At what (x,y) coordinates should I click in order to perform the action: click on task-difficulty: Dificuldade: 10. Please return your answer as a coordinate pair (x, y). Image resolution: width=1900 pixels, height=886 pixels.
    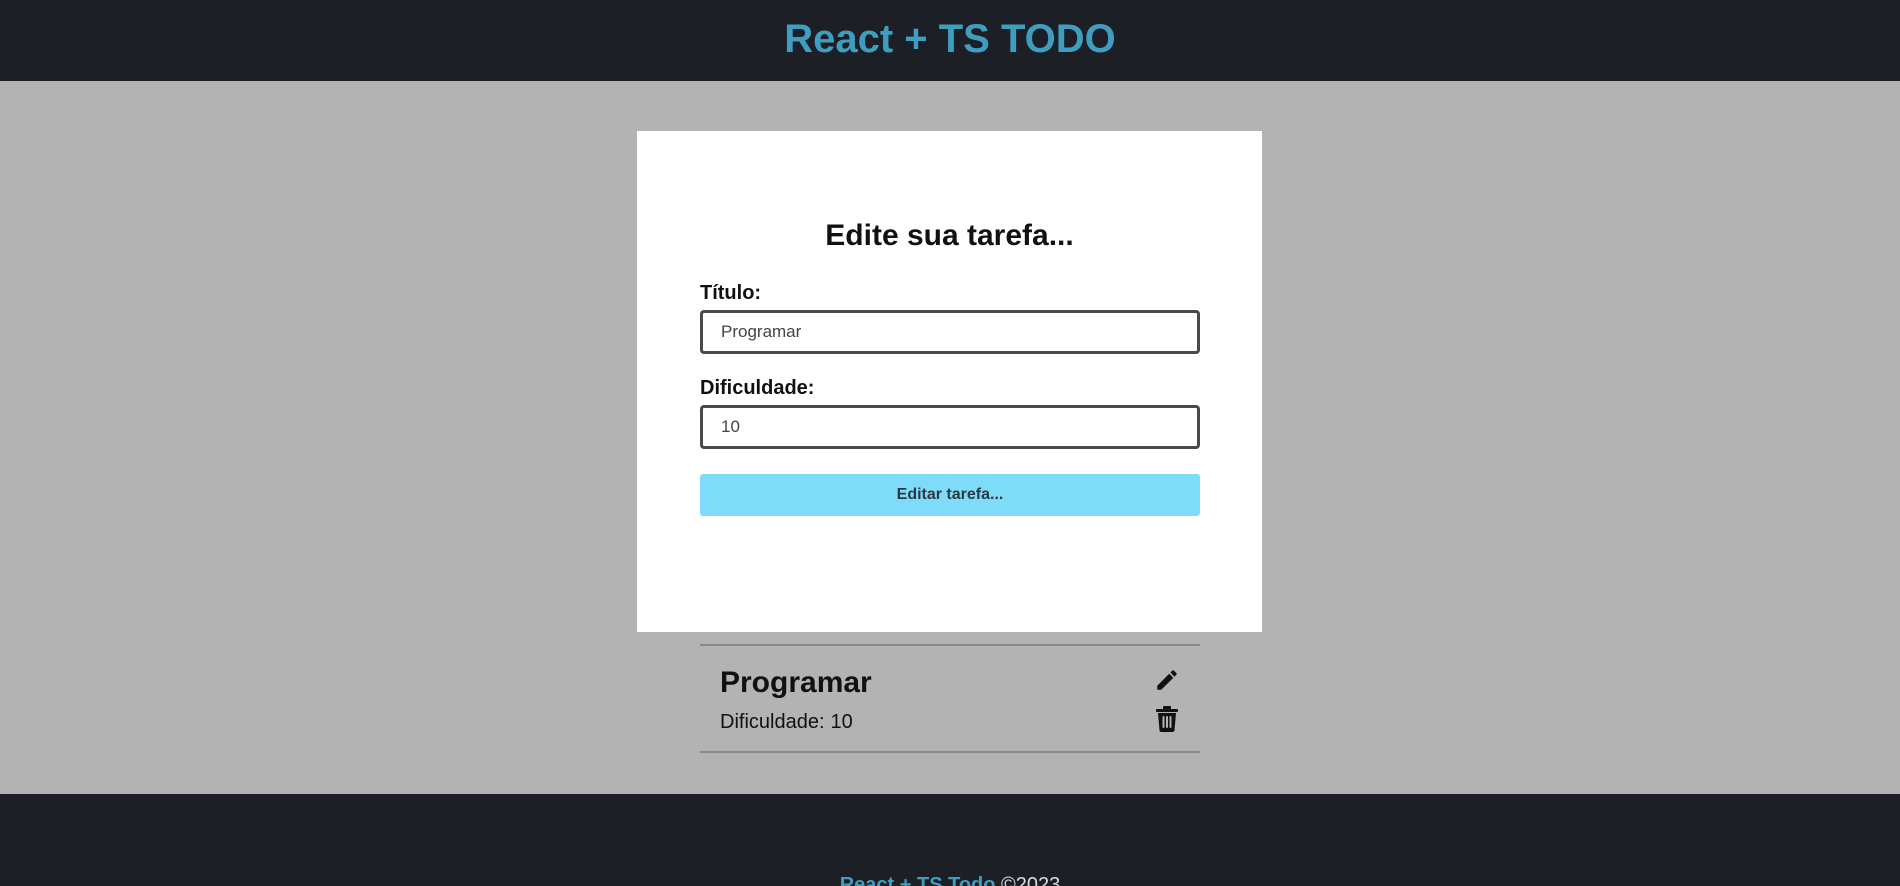
    Looking at the image, I should click on (786, 722).